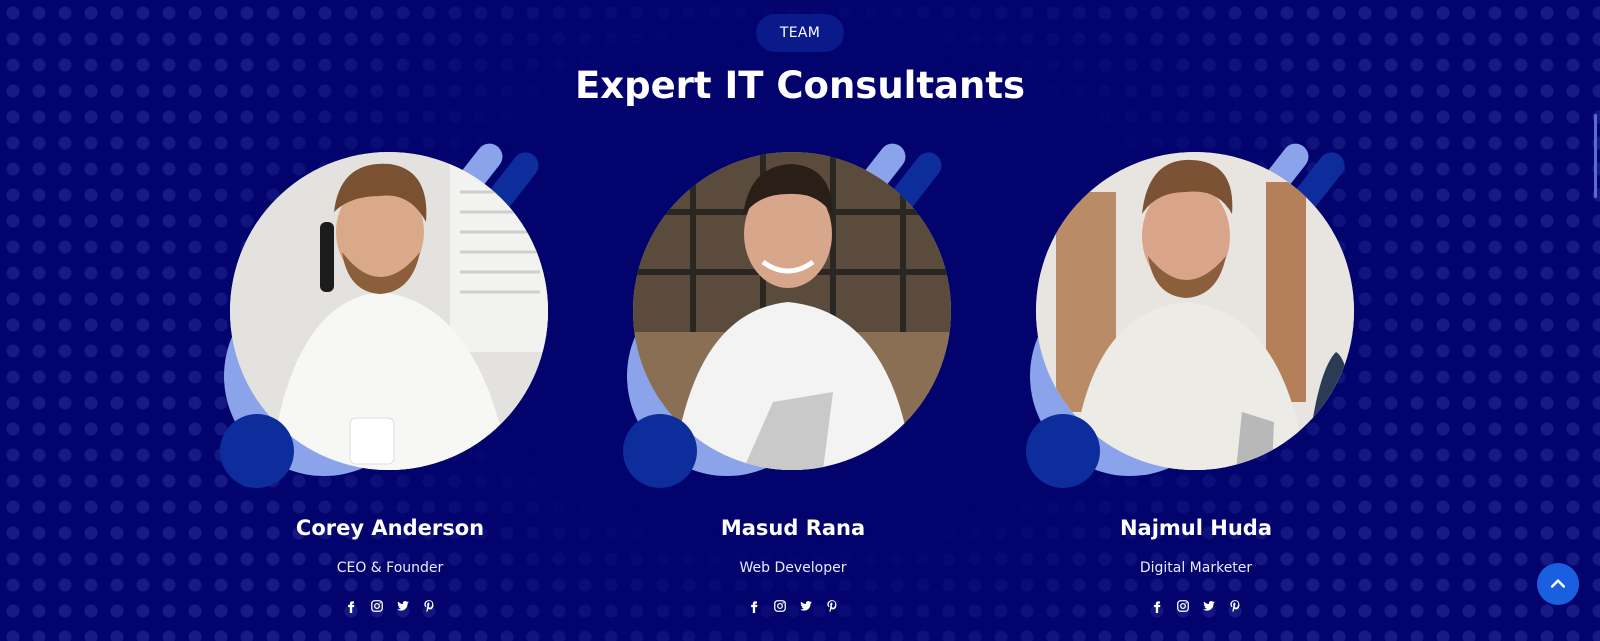 The width and height of the screenshot is (1600, 641). I want to click on scroll-to-top-button, so click(1558, 584).